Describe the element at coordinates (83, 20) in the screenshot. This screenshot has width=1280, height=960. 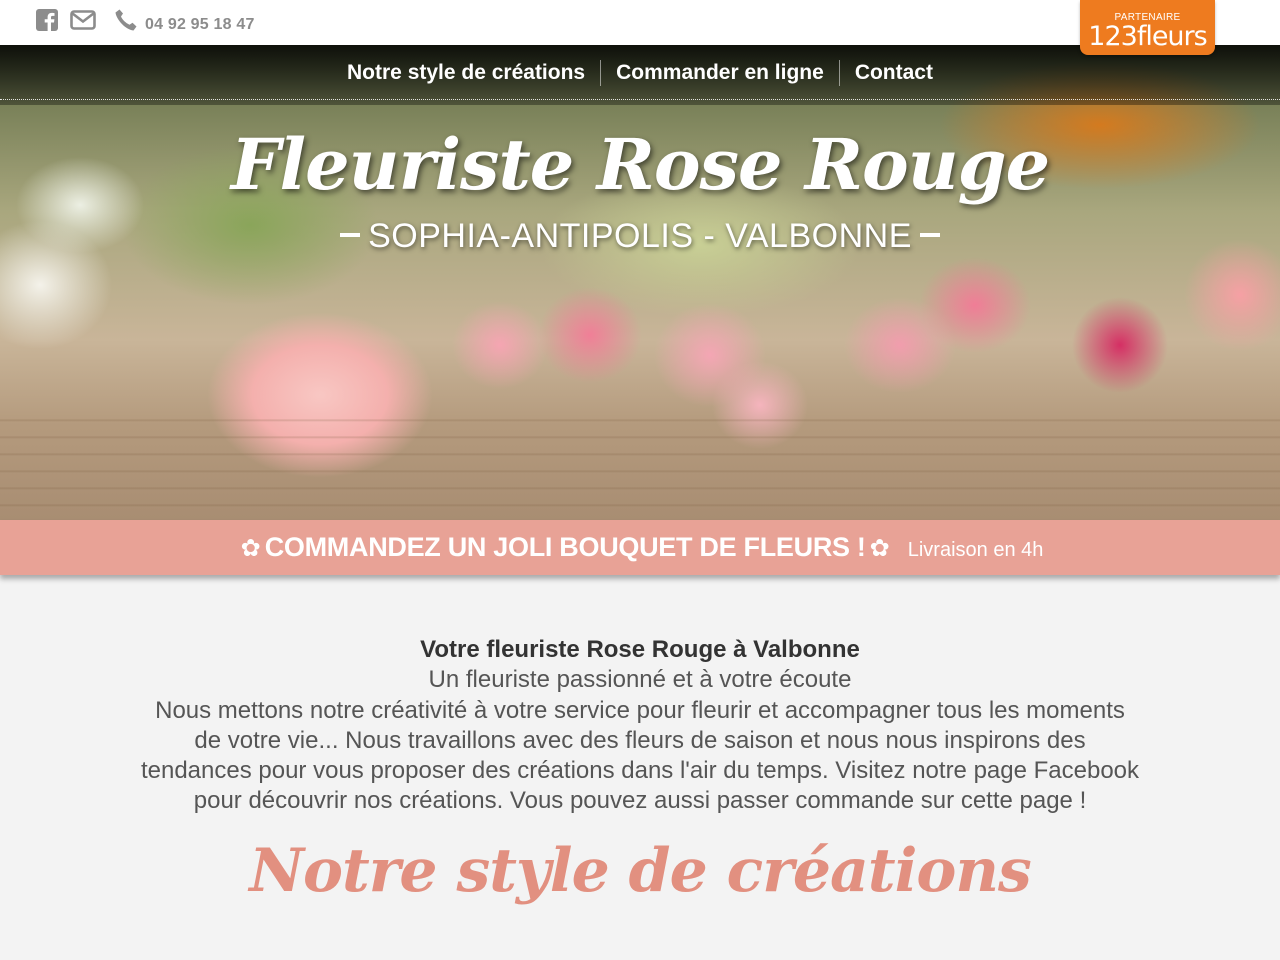
I see `mail-icon` at that location.